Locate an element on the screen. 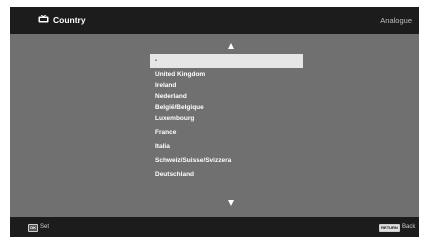  tv-icon is located at coordinates (43, 19).